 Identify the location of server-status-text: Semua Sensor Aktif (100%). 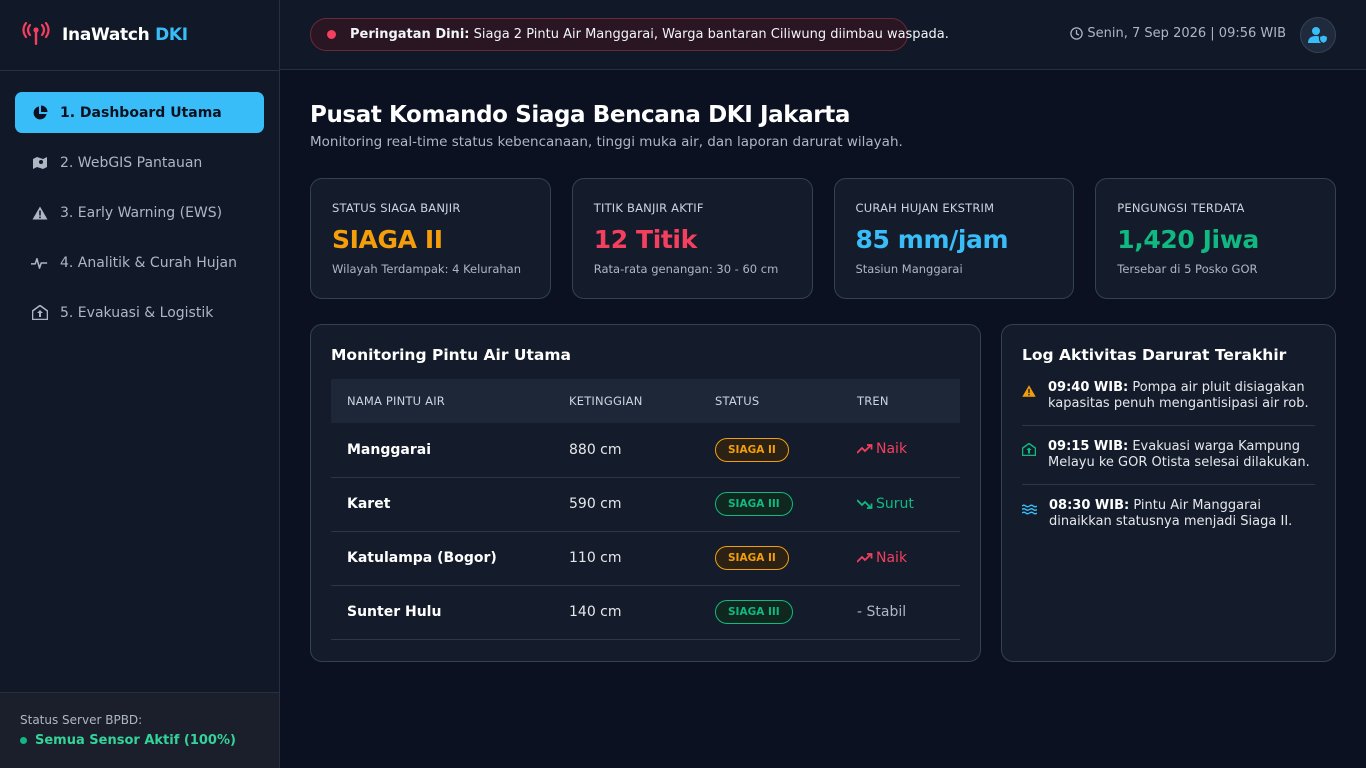
(135, 740).